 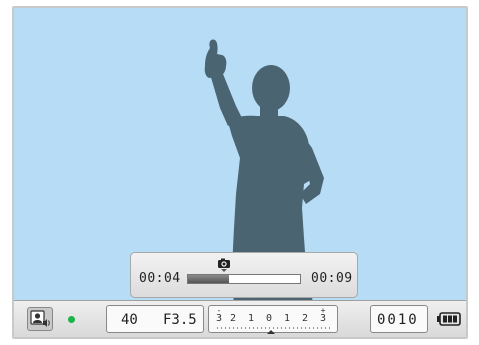 I want to click on shot-count: 0010, so click(x=398, y=320).